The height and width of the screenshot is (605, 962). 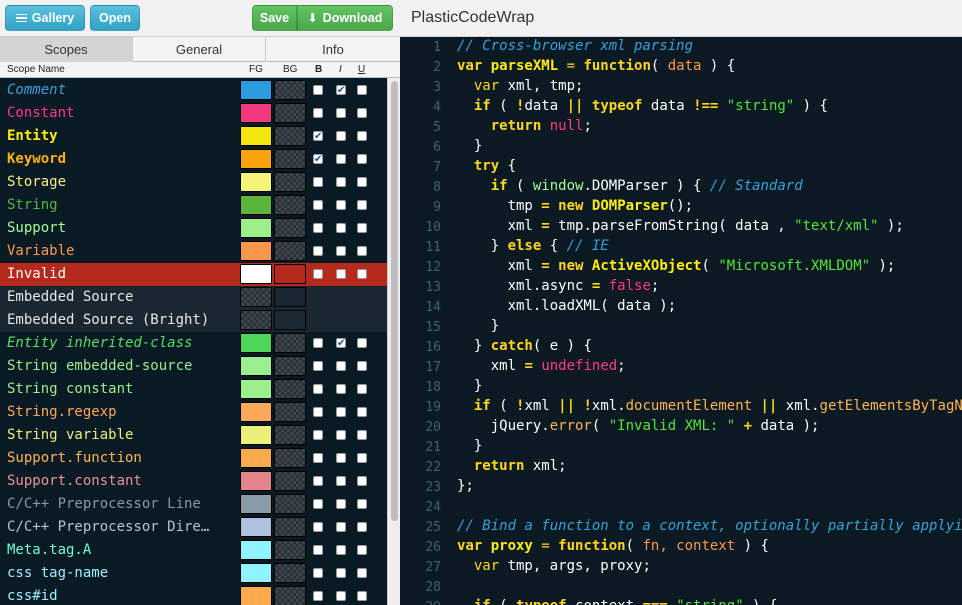 I want to click on scope-row: String constant, so click(x=193, y=389).